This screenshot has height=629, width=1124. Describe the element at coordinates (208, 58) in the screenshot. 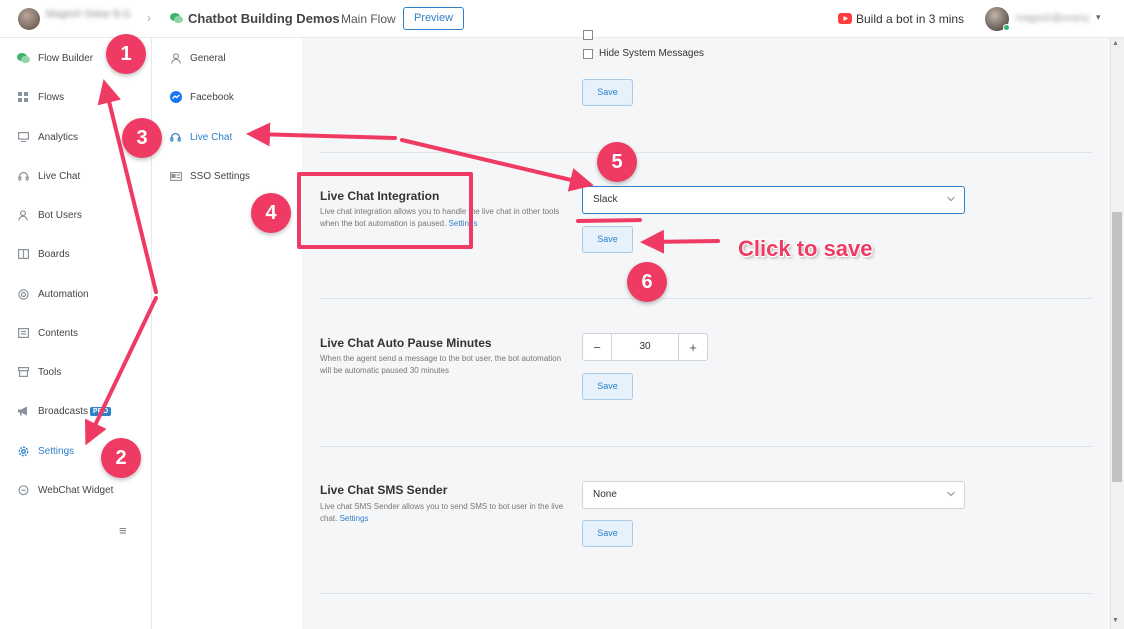

I see `settings-nav-label: General` at that location.